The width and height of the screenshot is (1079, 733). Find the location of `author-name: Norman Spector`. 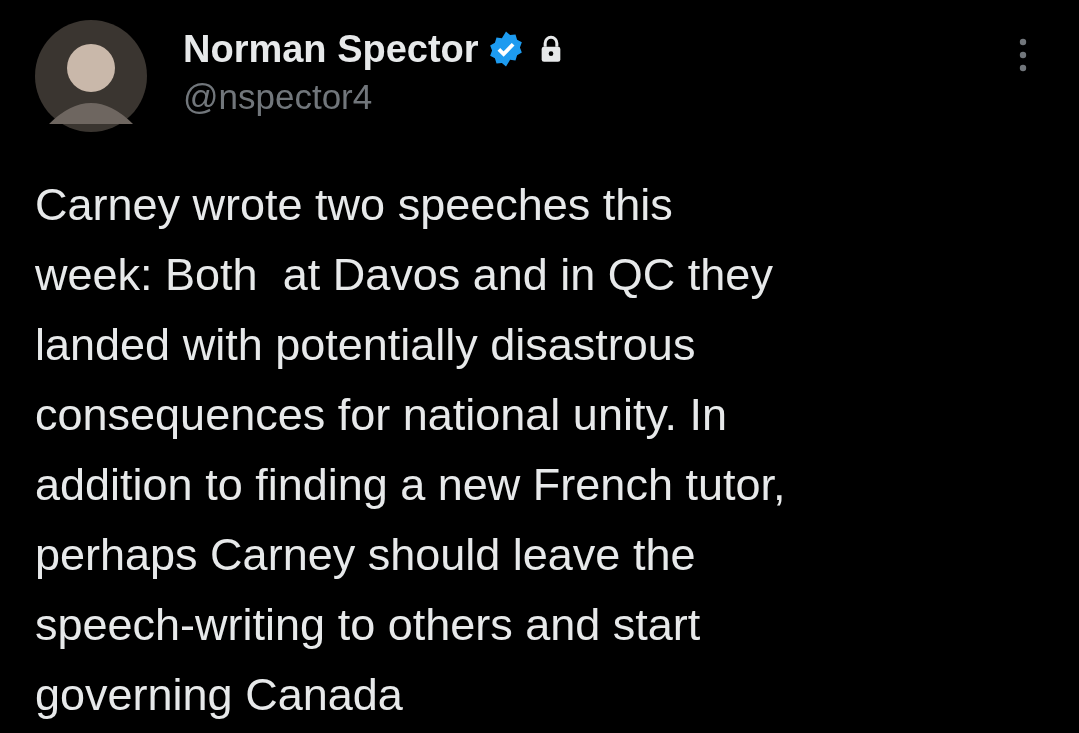

author-name: Norman Spector is located at coordinates (331, 49).